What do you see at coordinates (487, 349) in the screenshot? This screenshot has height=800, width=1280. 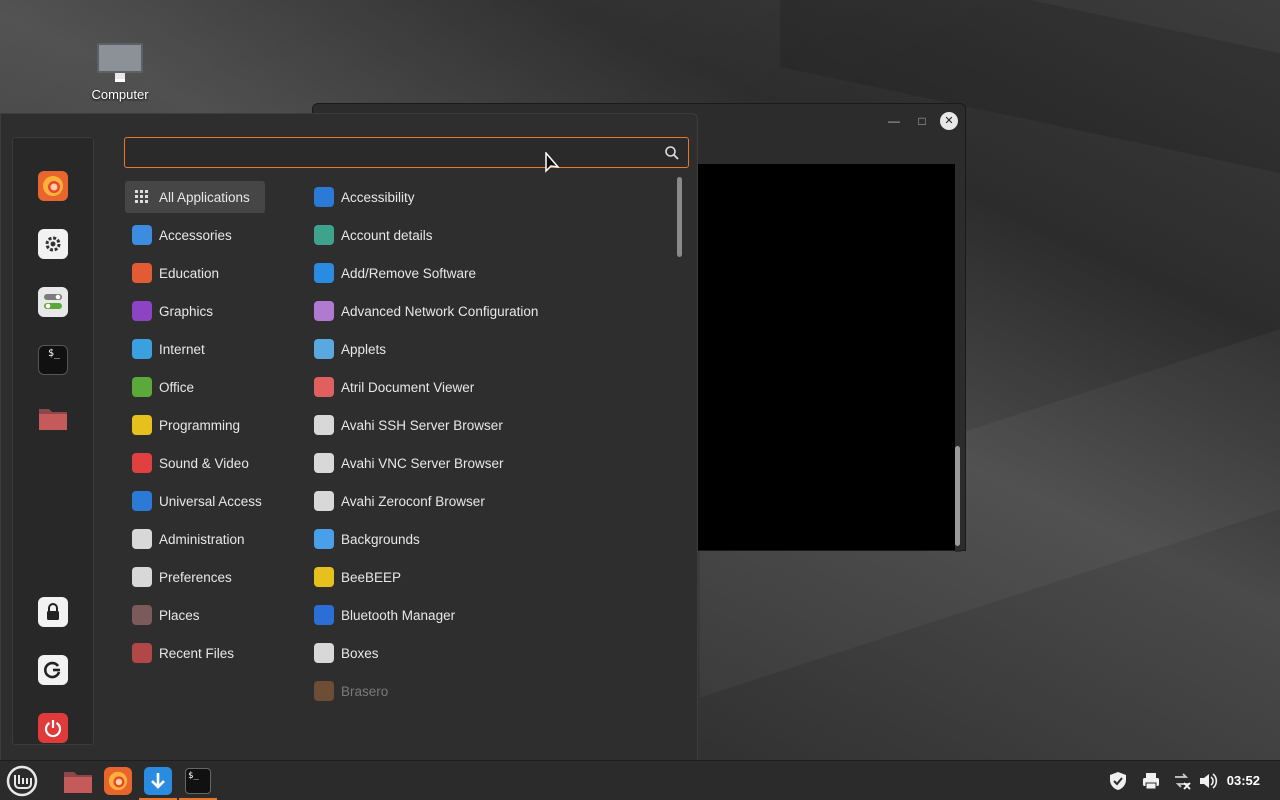 I see `app-applets: Applets` at bounding box center [487, 349].